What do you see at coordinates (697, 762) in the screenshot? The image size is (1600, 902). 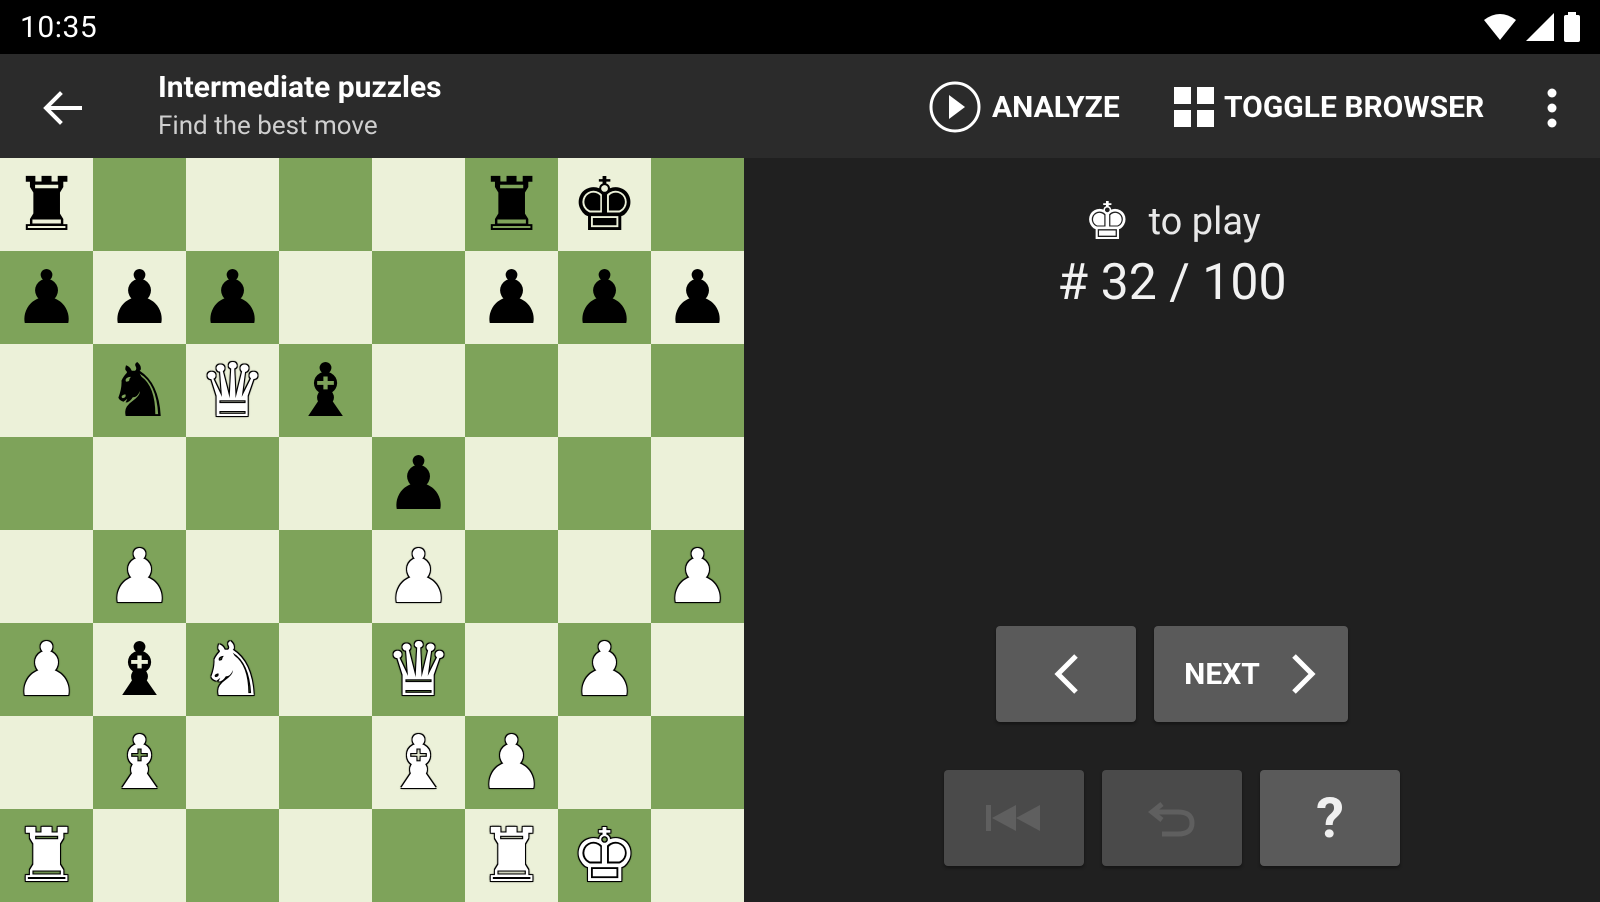 I see `square-h2` at bounding box center [697, 762].